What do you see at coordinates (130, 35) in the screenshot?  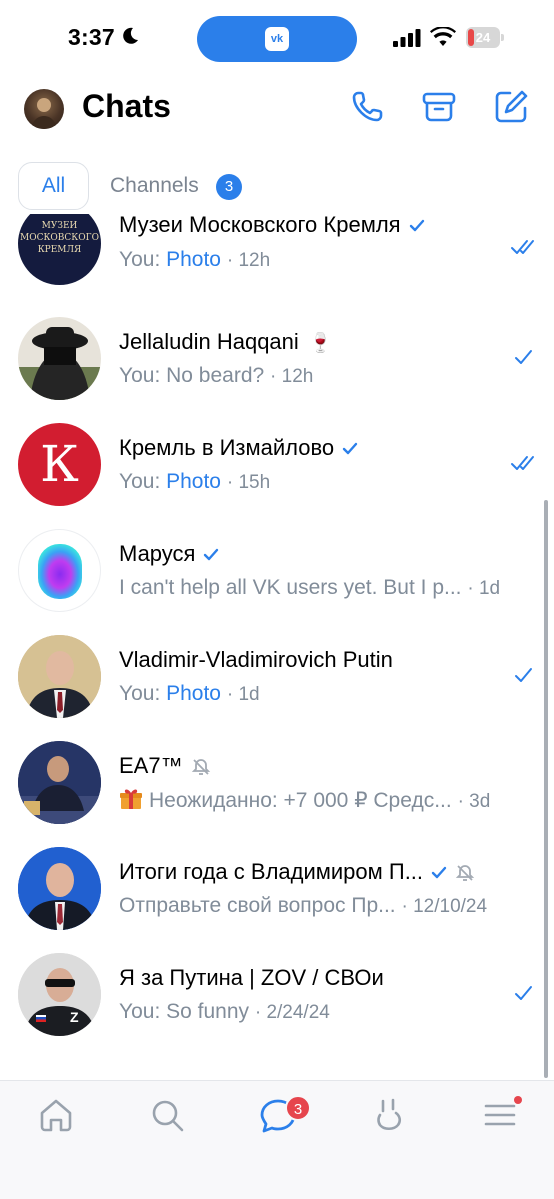 I see `moon-icon` at bounding box center [130, 35].